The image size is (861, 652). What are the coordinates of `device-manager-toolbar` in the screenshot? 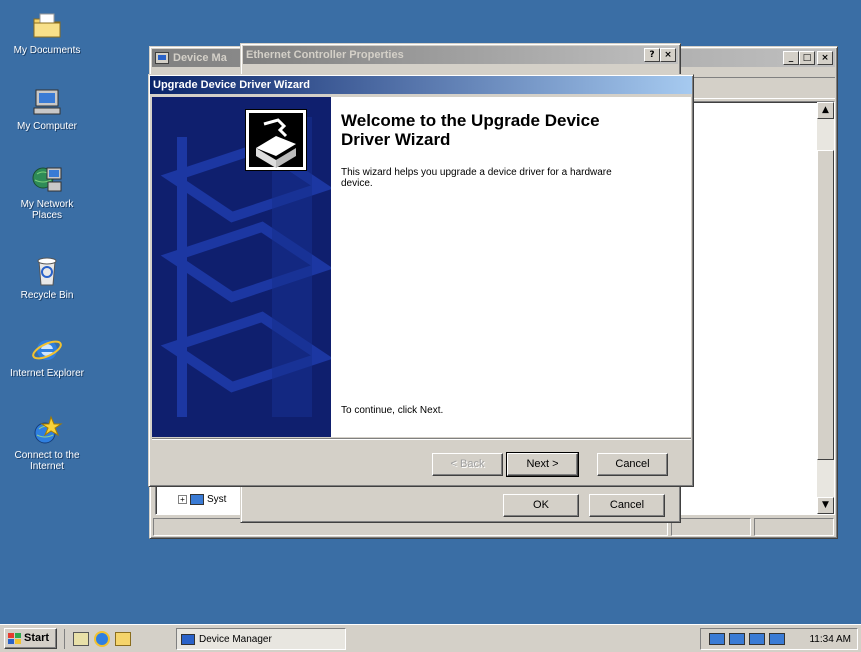 It's located at (757, 88).